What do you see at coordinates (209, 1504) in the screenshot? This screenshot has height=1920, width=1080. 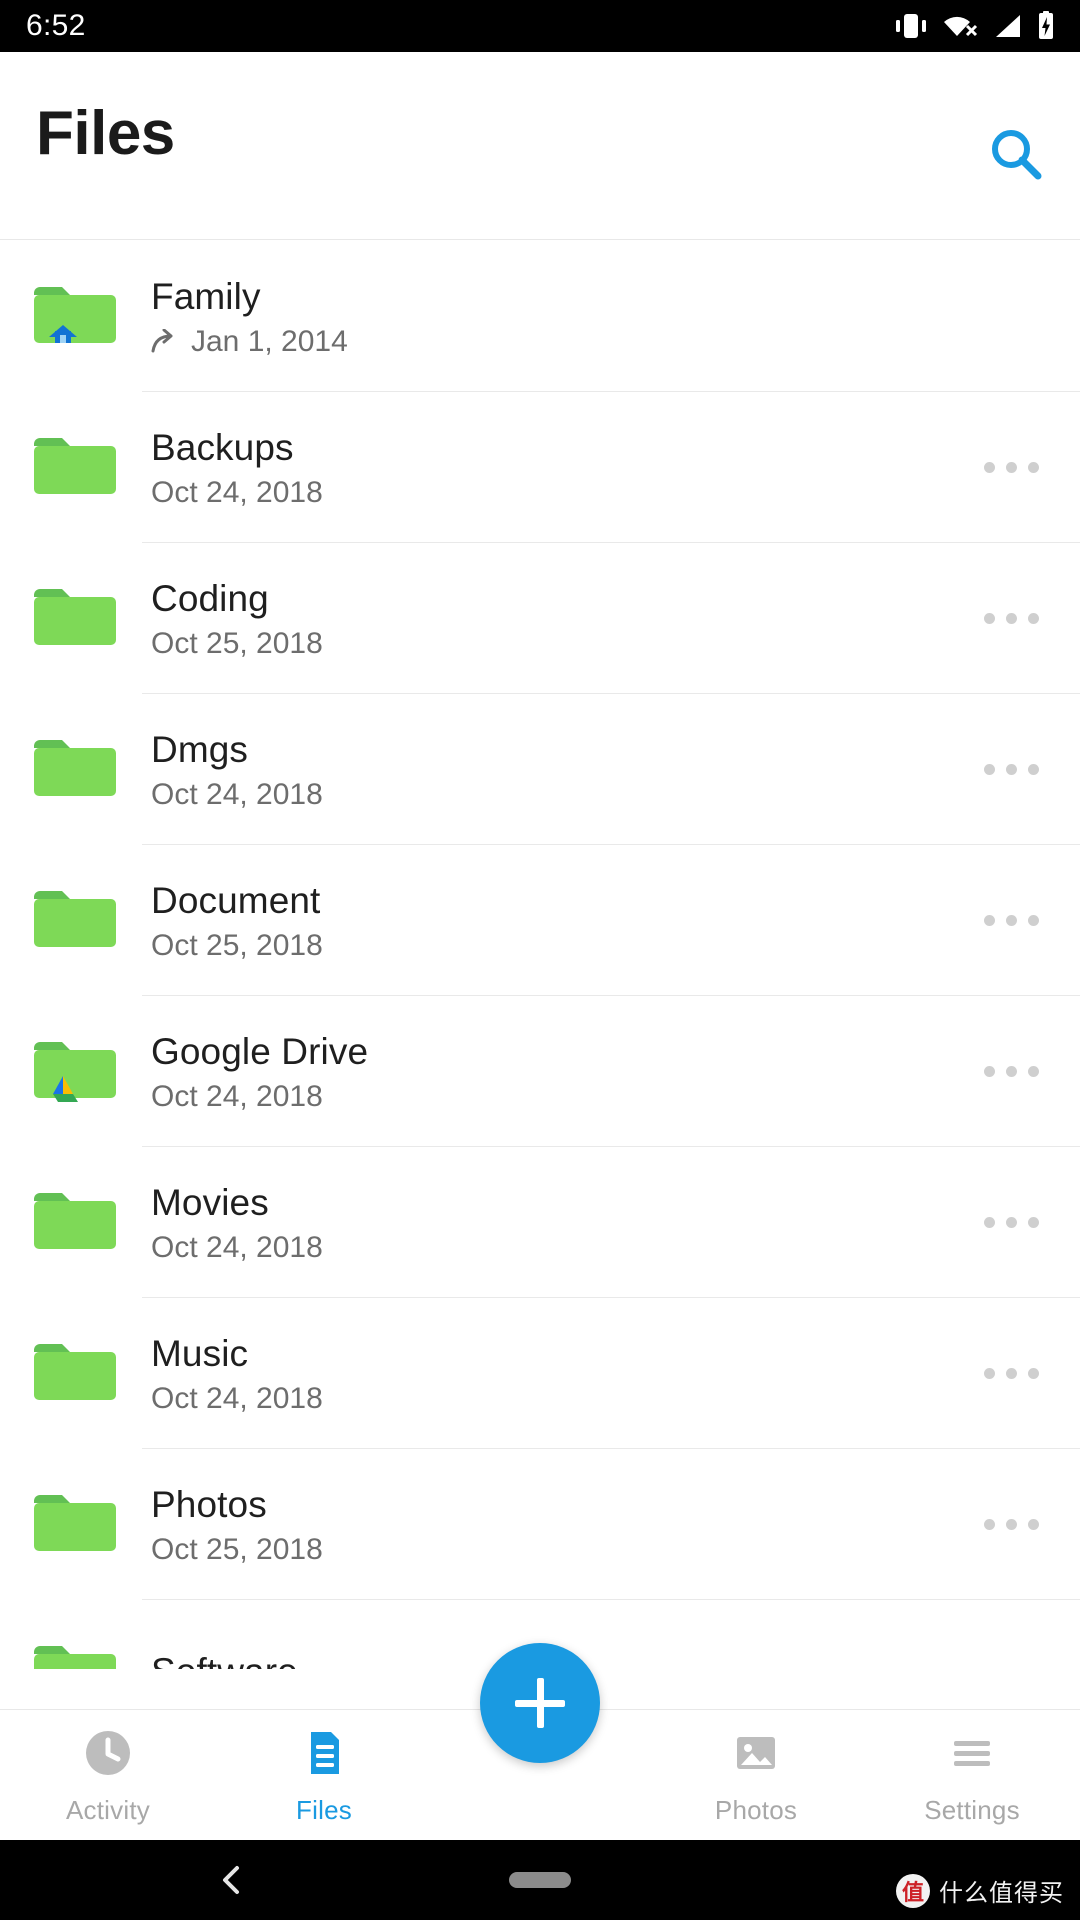 I see `file-name: Photos` at bounding box center [209, 1504].